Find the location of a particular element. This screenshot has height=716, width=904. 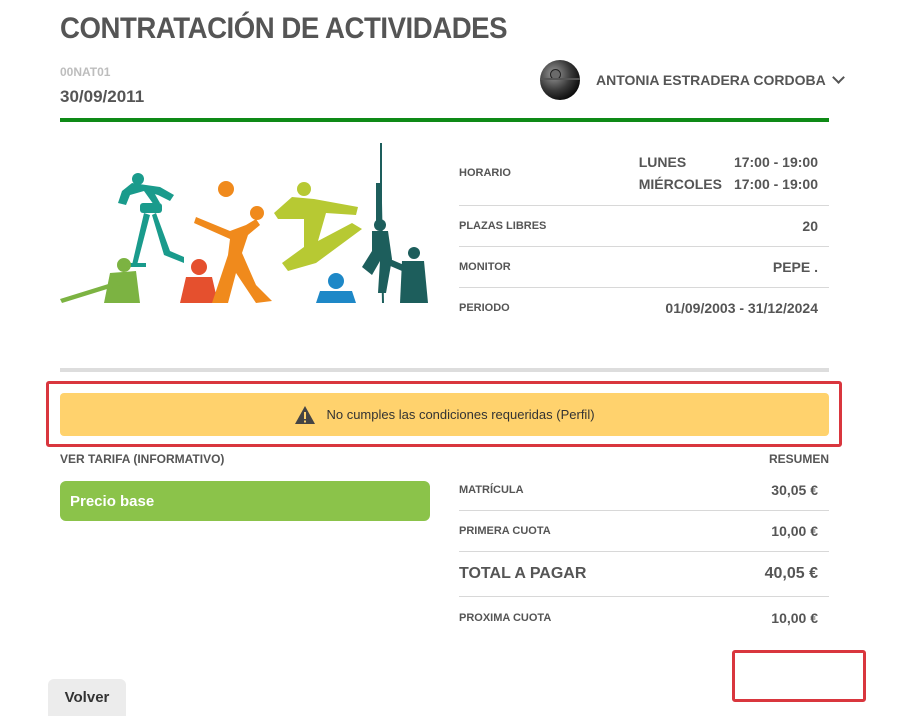

user-menu: ANTONIA ESTRADERA CORDOBA is located at coordinates (692, 80).